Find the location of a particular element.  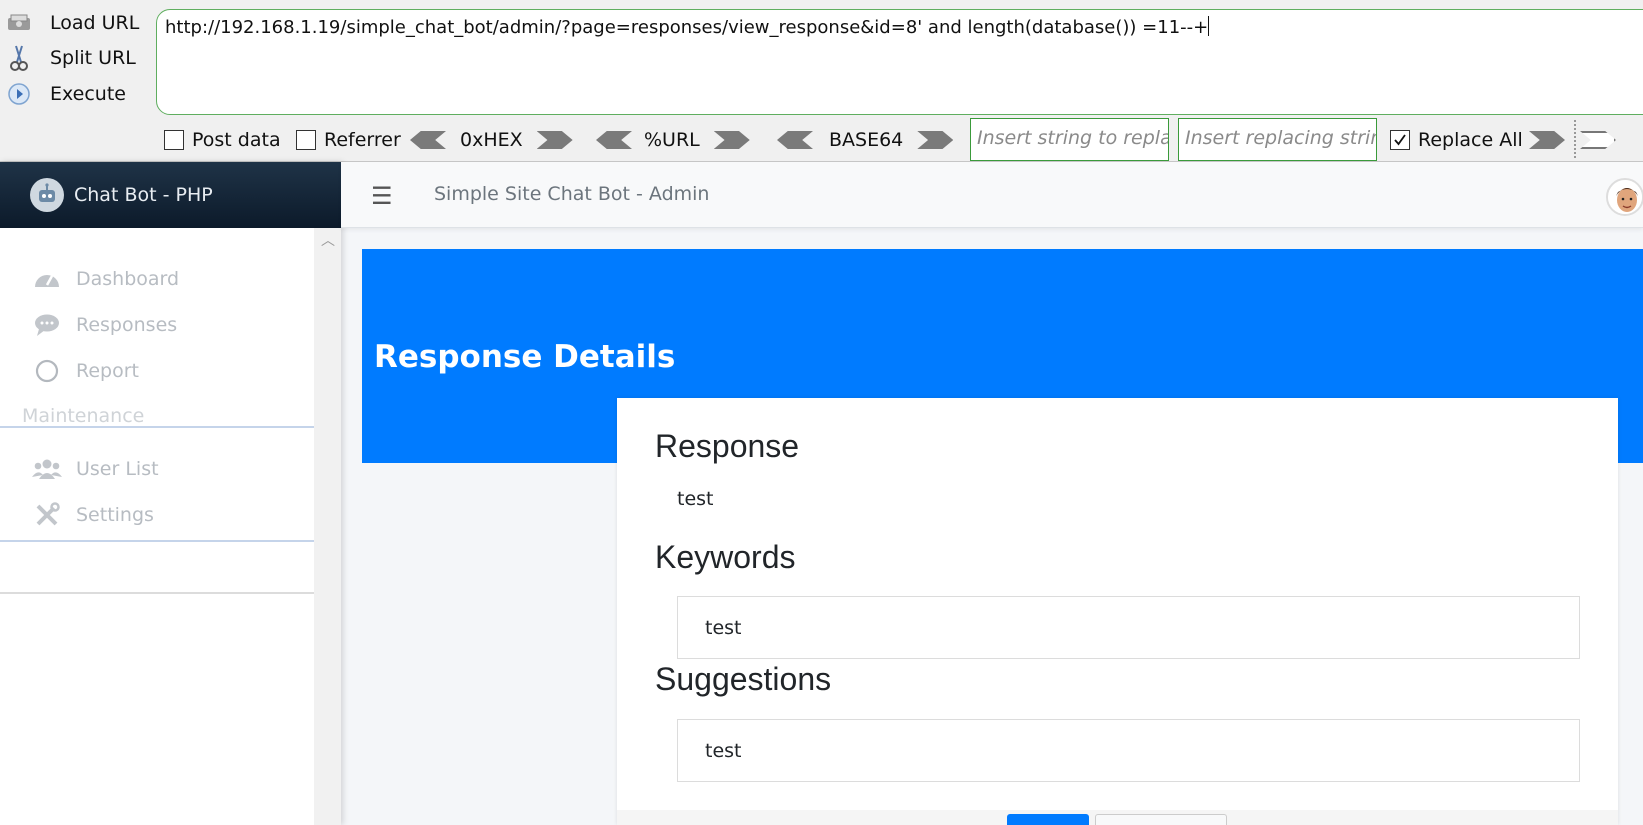

robot-logo-icon is located at coordinates (47, 195).